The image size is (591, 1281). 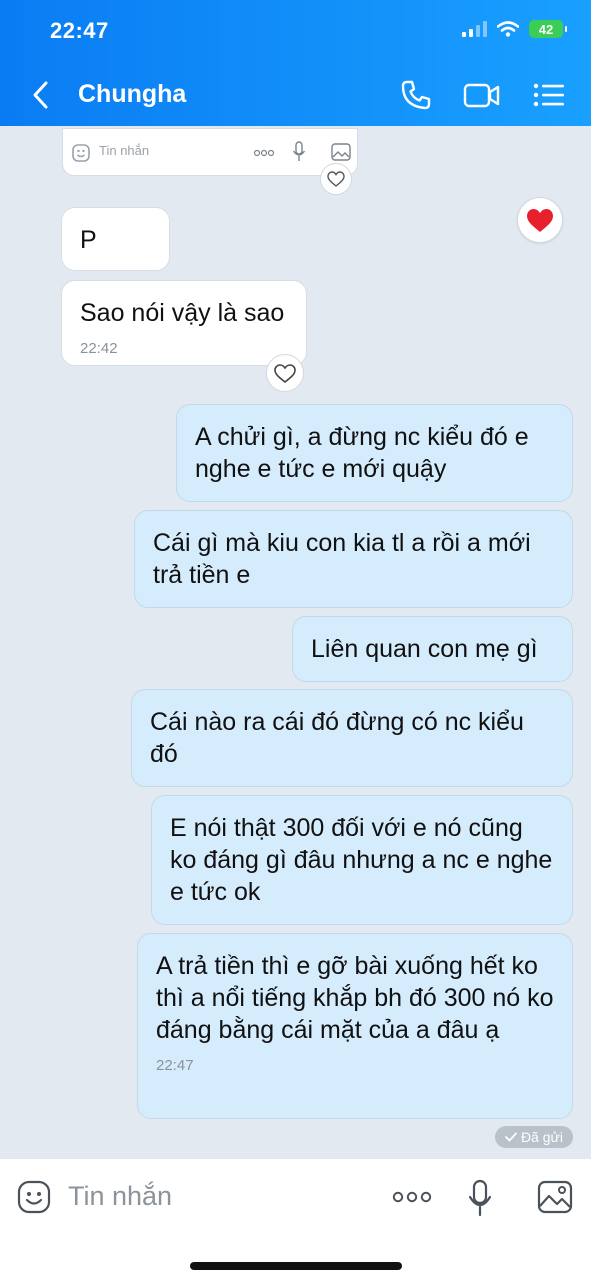 I want to click on battery-icon: 42, so click(x=548, y=29).